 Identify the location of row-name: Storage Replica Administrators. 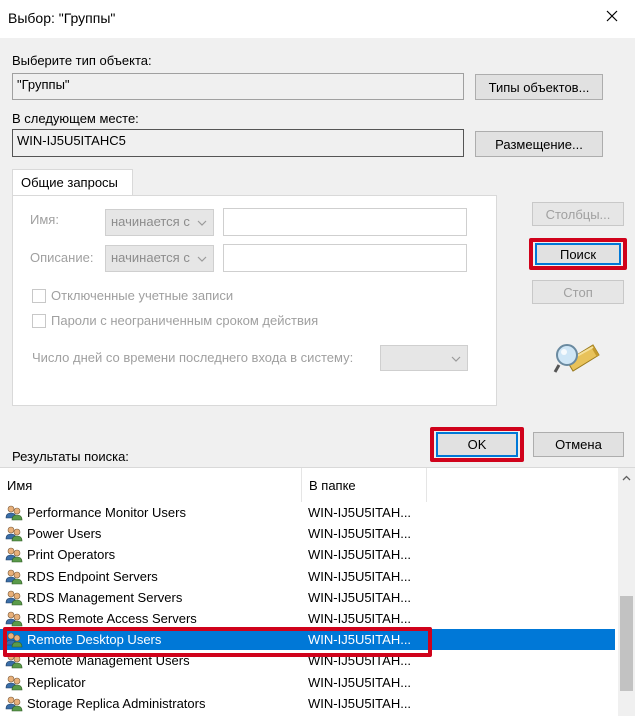
(116, 703).